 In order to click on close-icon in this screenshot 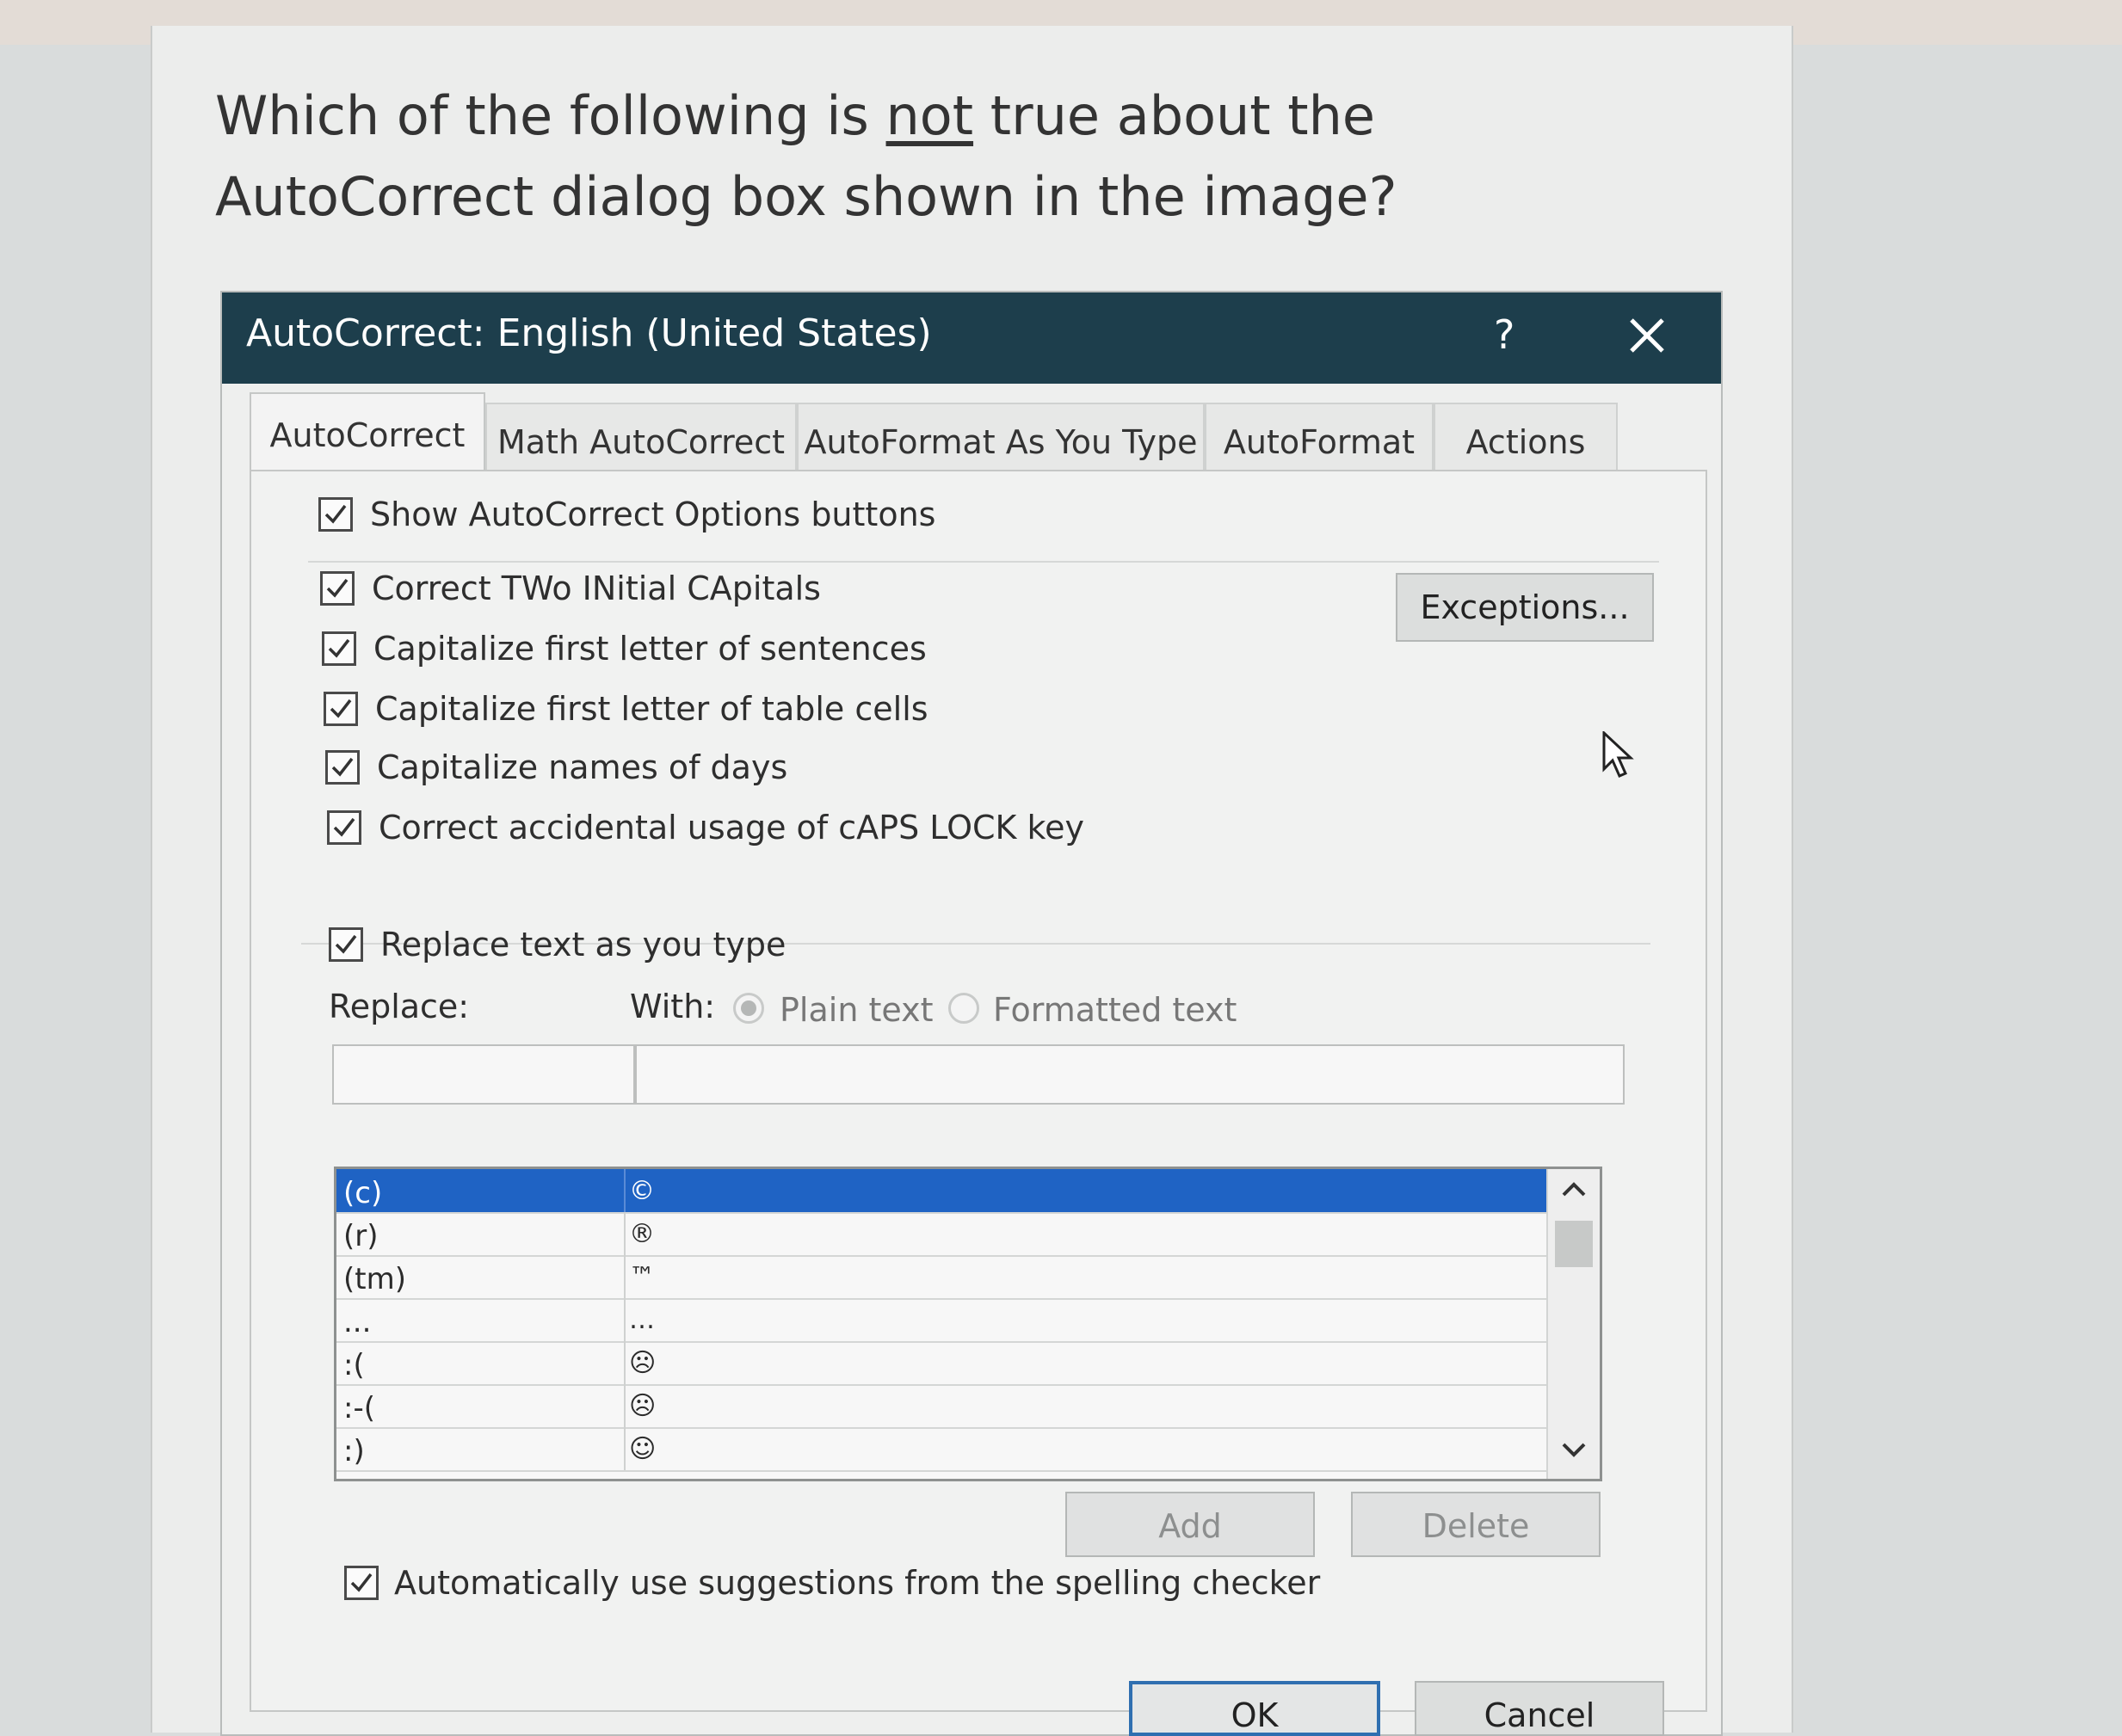, I will do `click(1648, 335)`.